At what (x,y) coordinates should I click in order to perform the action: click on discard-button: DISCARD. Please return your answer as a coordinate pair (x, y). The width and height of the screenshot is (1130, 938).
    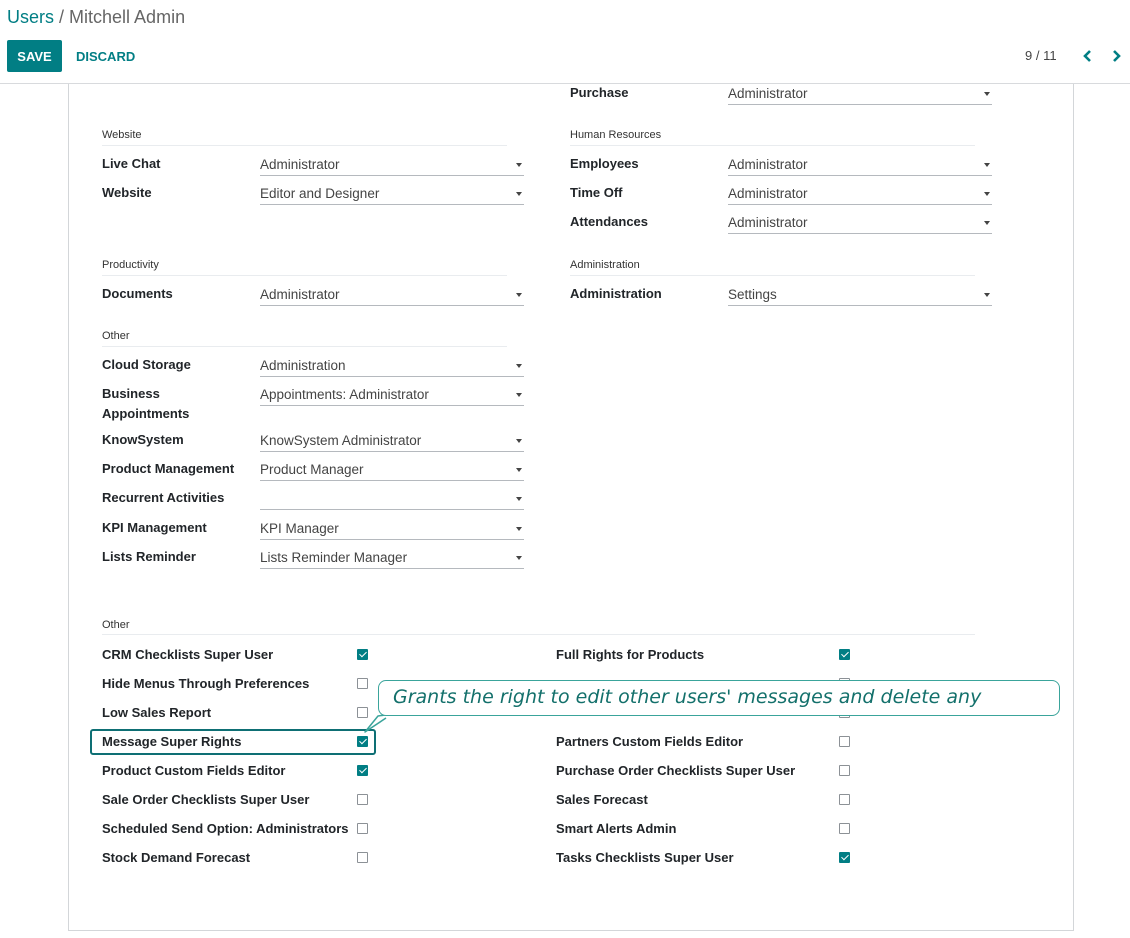
    Looking at the image, I should click on (105, 56).